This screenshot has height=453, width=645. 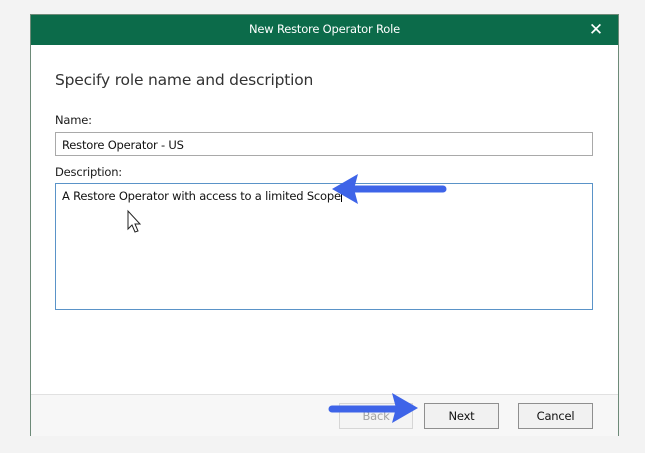 I want to click on close-icon: ✕, so click(x=596, y=30).